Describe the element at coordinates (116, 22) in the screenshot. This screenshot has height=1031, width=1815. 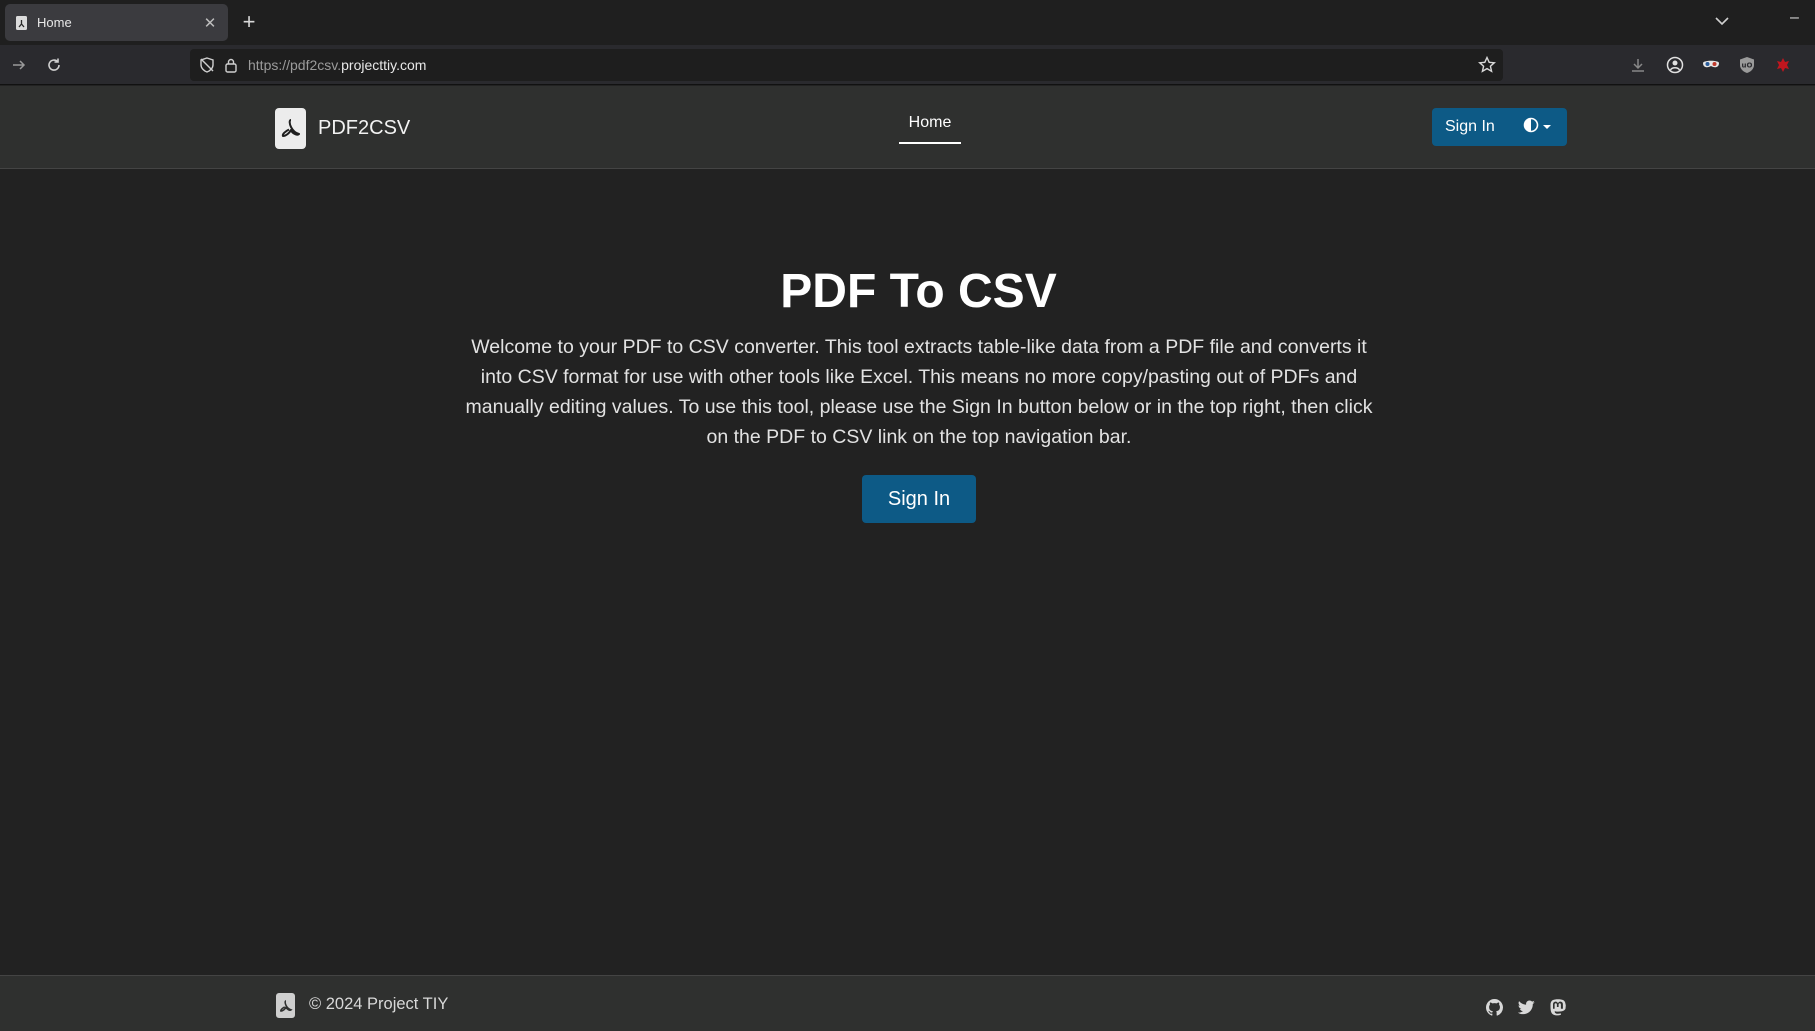
I see `browser-tab: Home ✕` at that location.